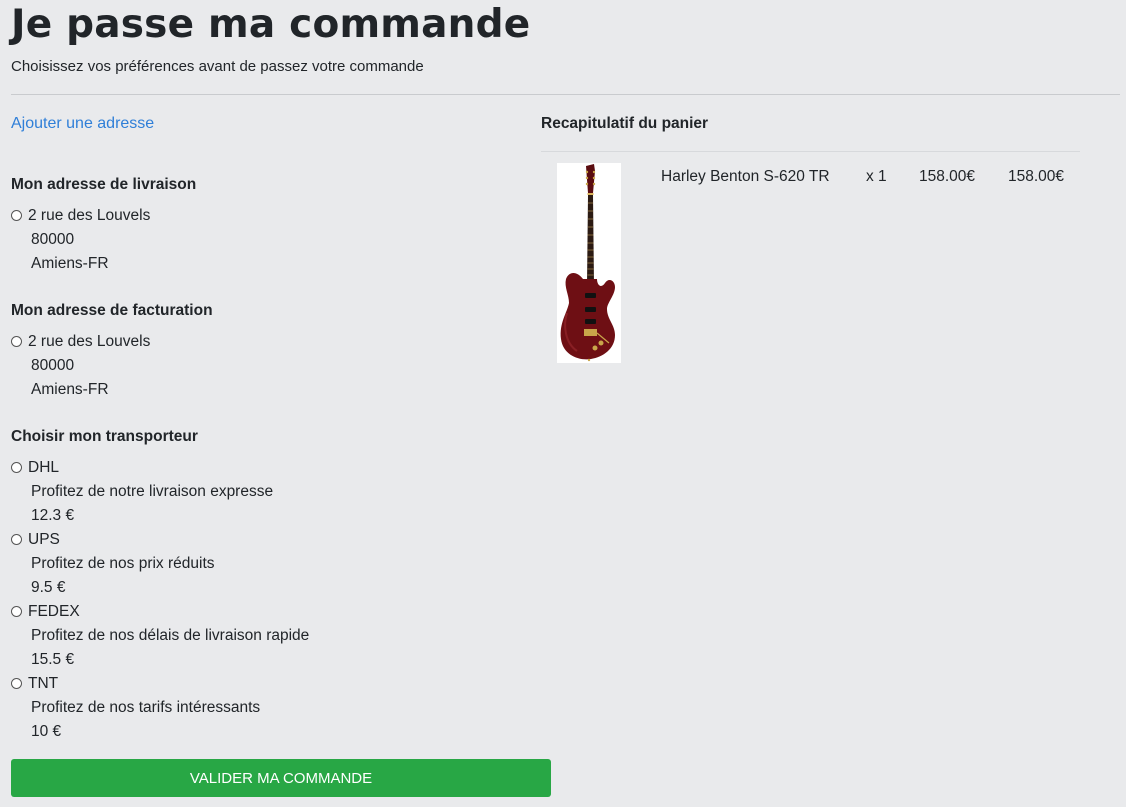 The height and width of the screenshot is (807, 1126). I want to click on carrier-description: Profitez de nos prix réduits, so click(123, 563).